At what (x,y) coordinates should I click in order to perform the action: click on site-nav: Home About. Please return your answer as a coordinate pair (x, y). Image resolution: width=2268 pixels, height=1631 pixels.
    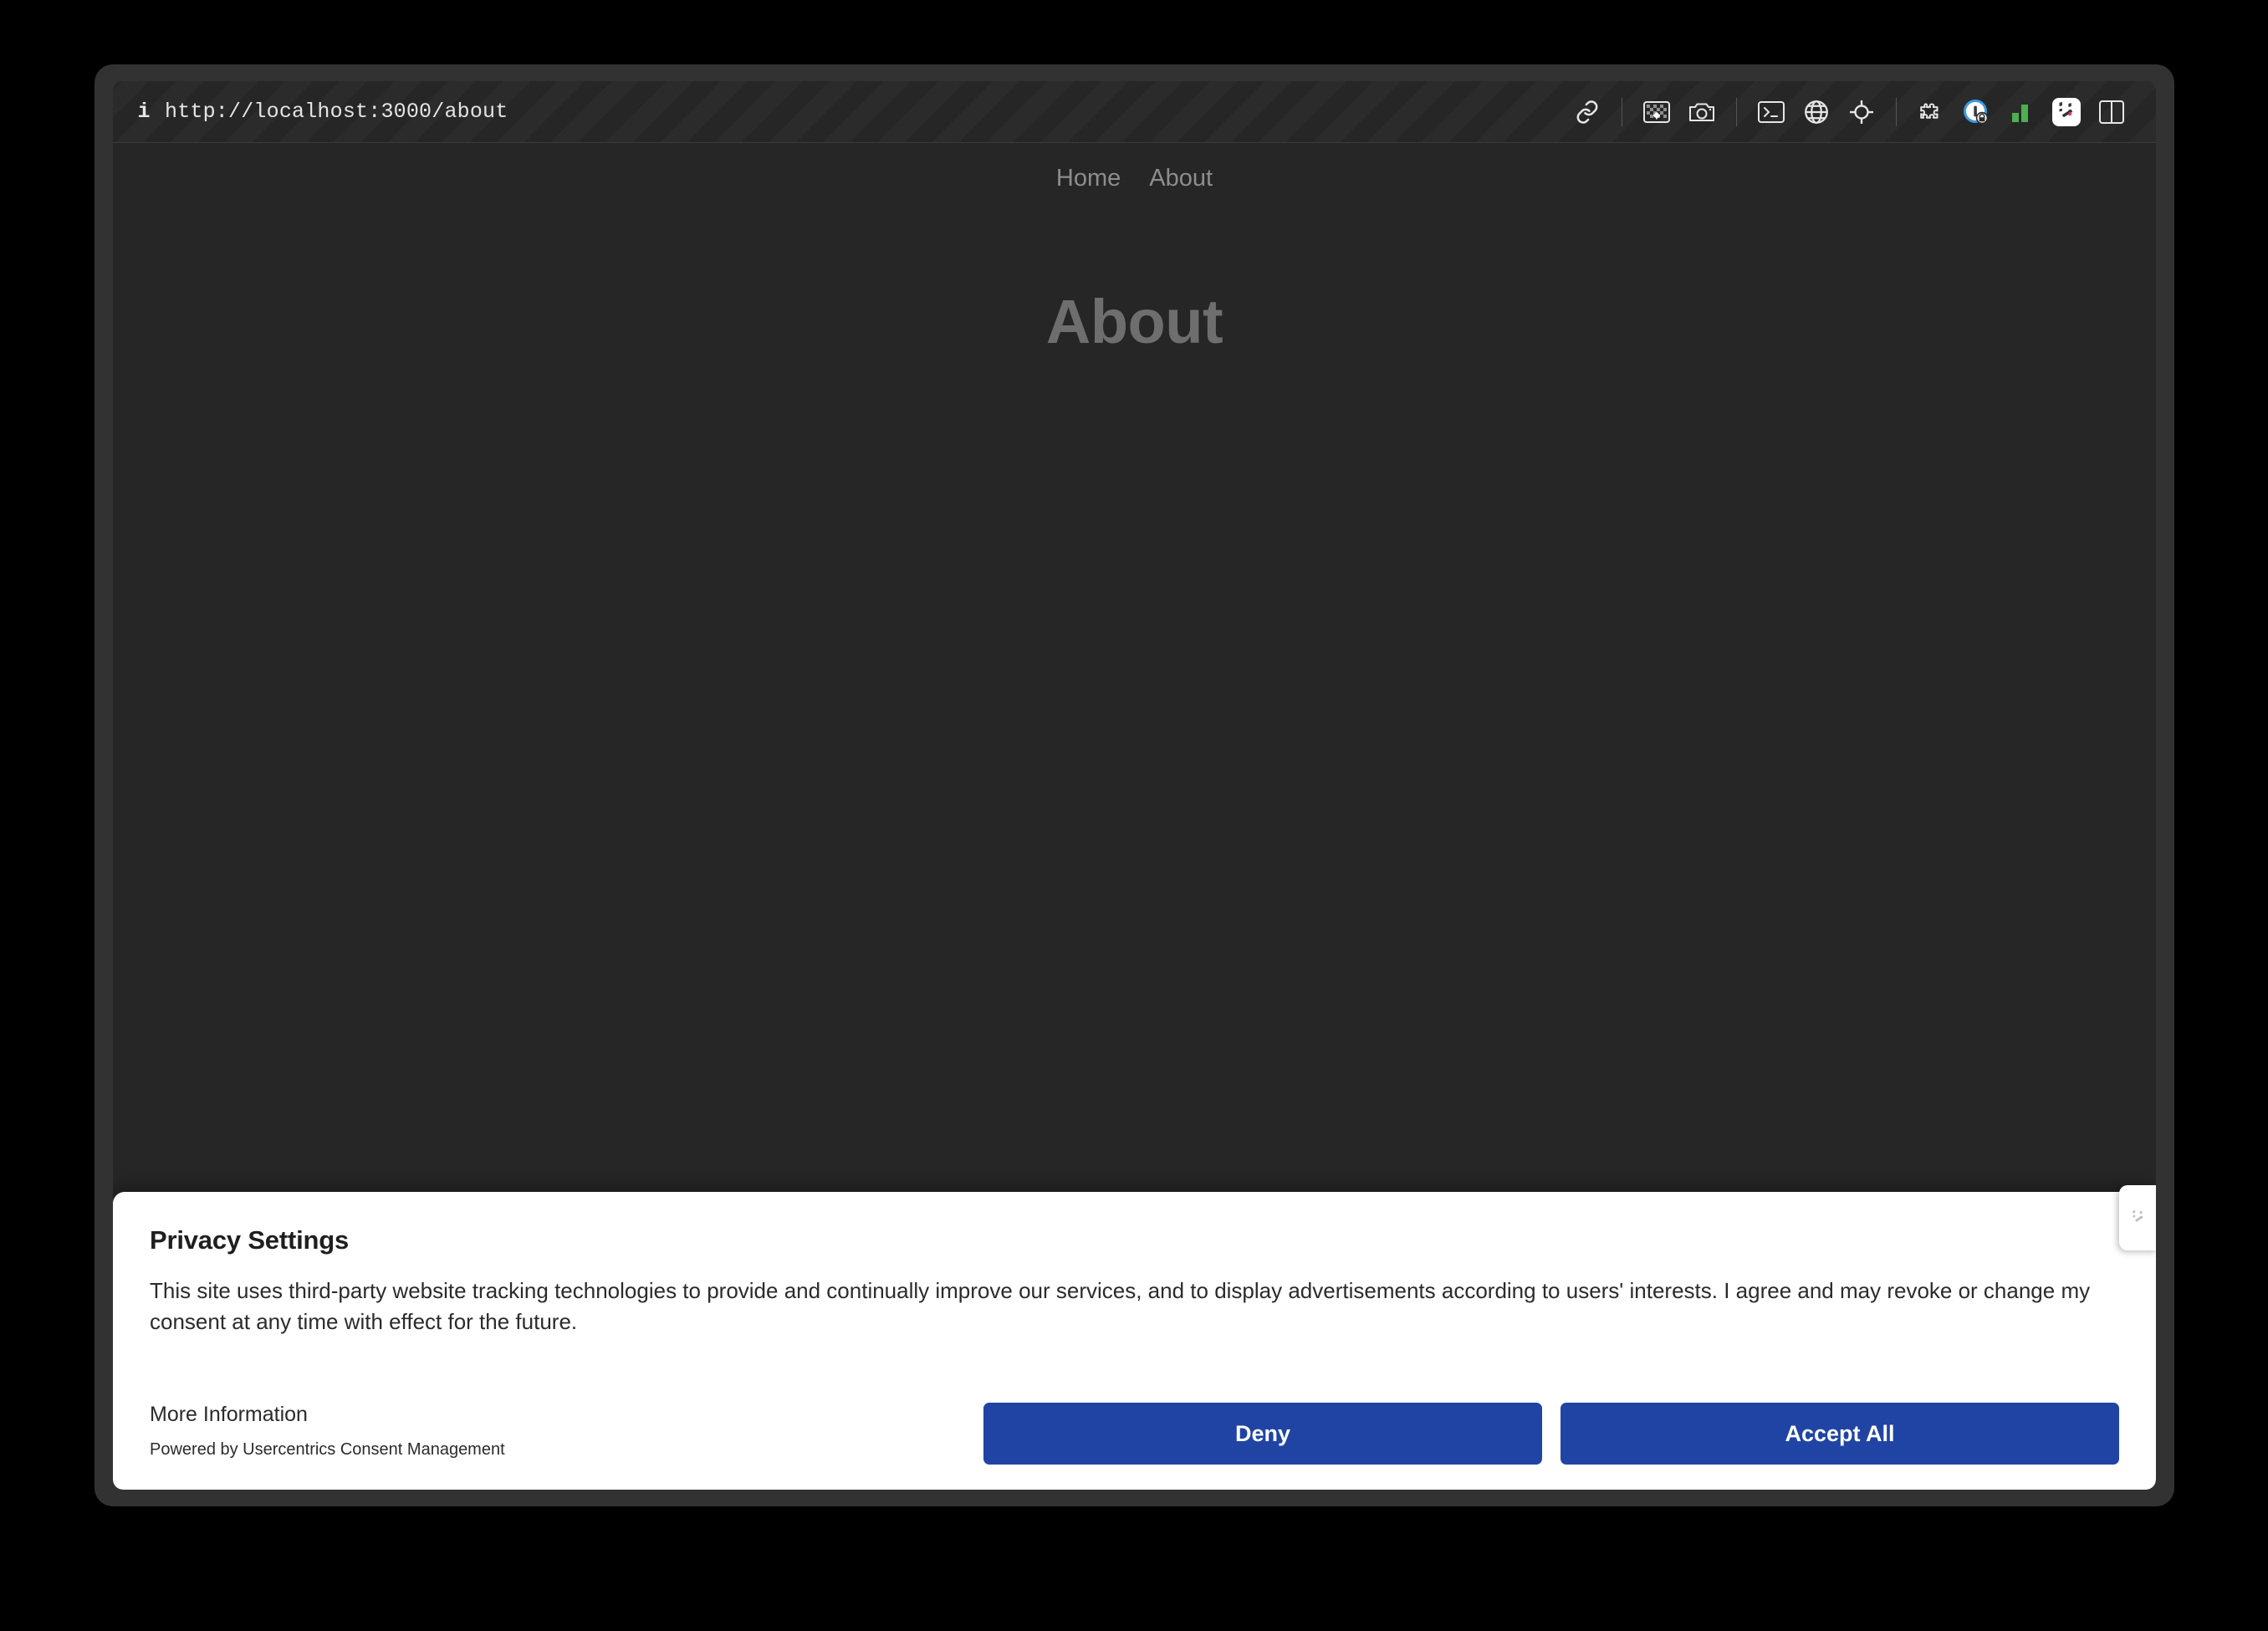
    Looking at the image, I should click on (1134, 168).